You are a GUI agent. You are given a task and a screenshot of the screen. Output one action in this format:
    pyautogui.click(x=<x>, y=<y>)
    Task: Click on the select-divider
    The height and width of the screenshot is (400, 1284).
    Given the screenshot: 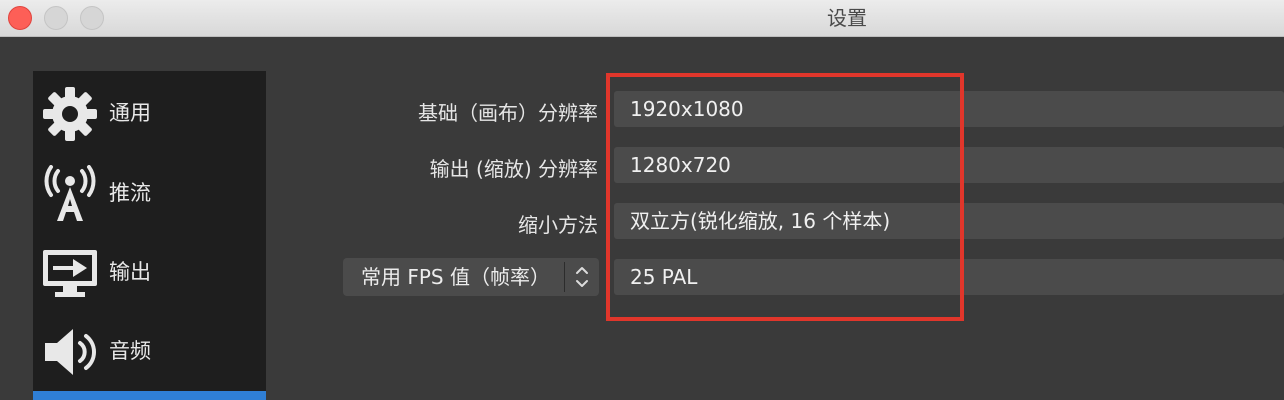 What is the action you would take?
    pyautogui.click(x=564, y=277)
    